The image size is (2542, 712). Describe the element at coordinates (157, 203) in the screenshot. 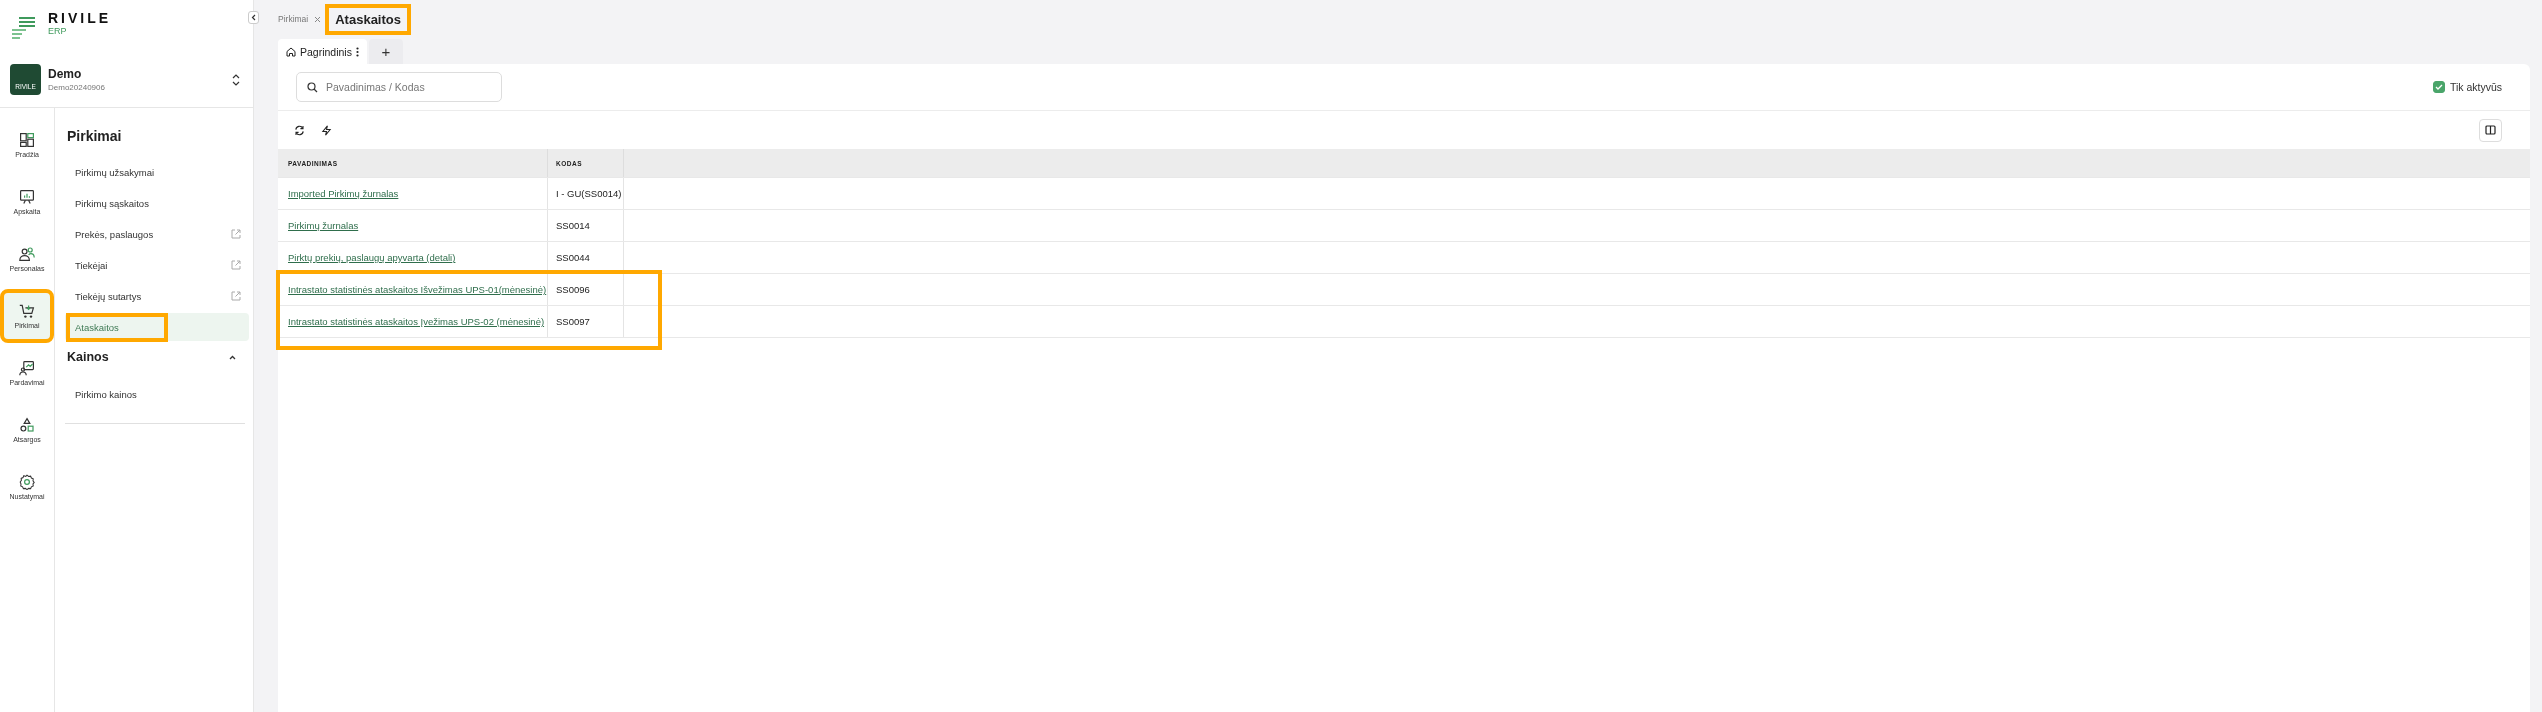

I see `menu-item: Pirkimų sąskaitos` at that location.